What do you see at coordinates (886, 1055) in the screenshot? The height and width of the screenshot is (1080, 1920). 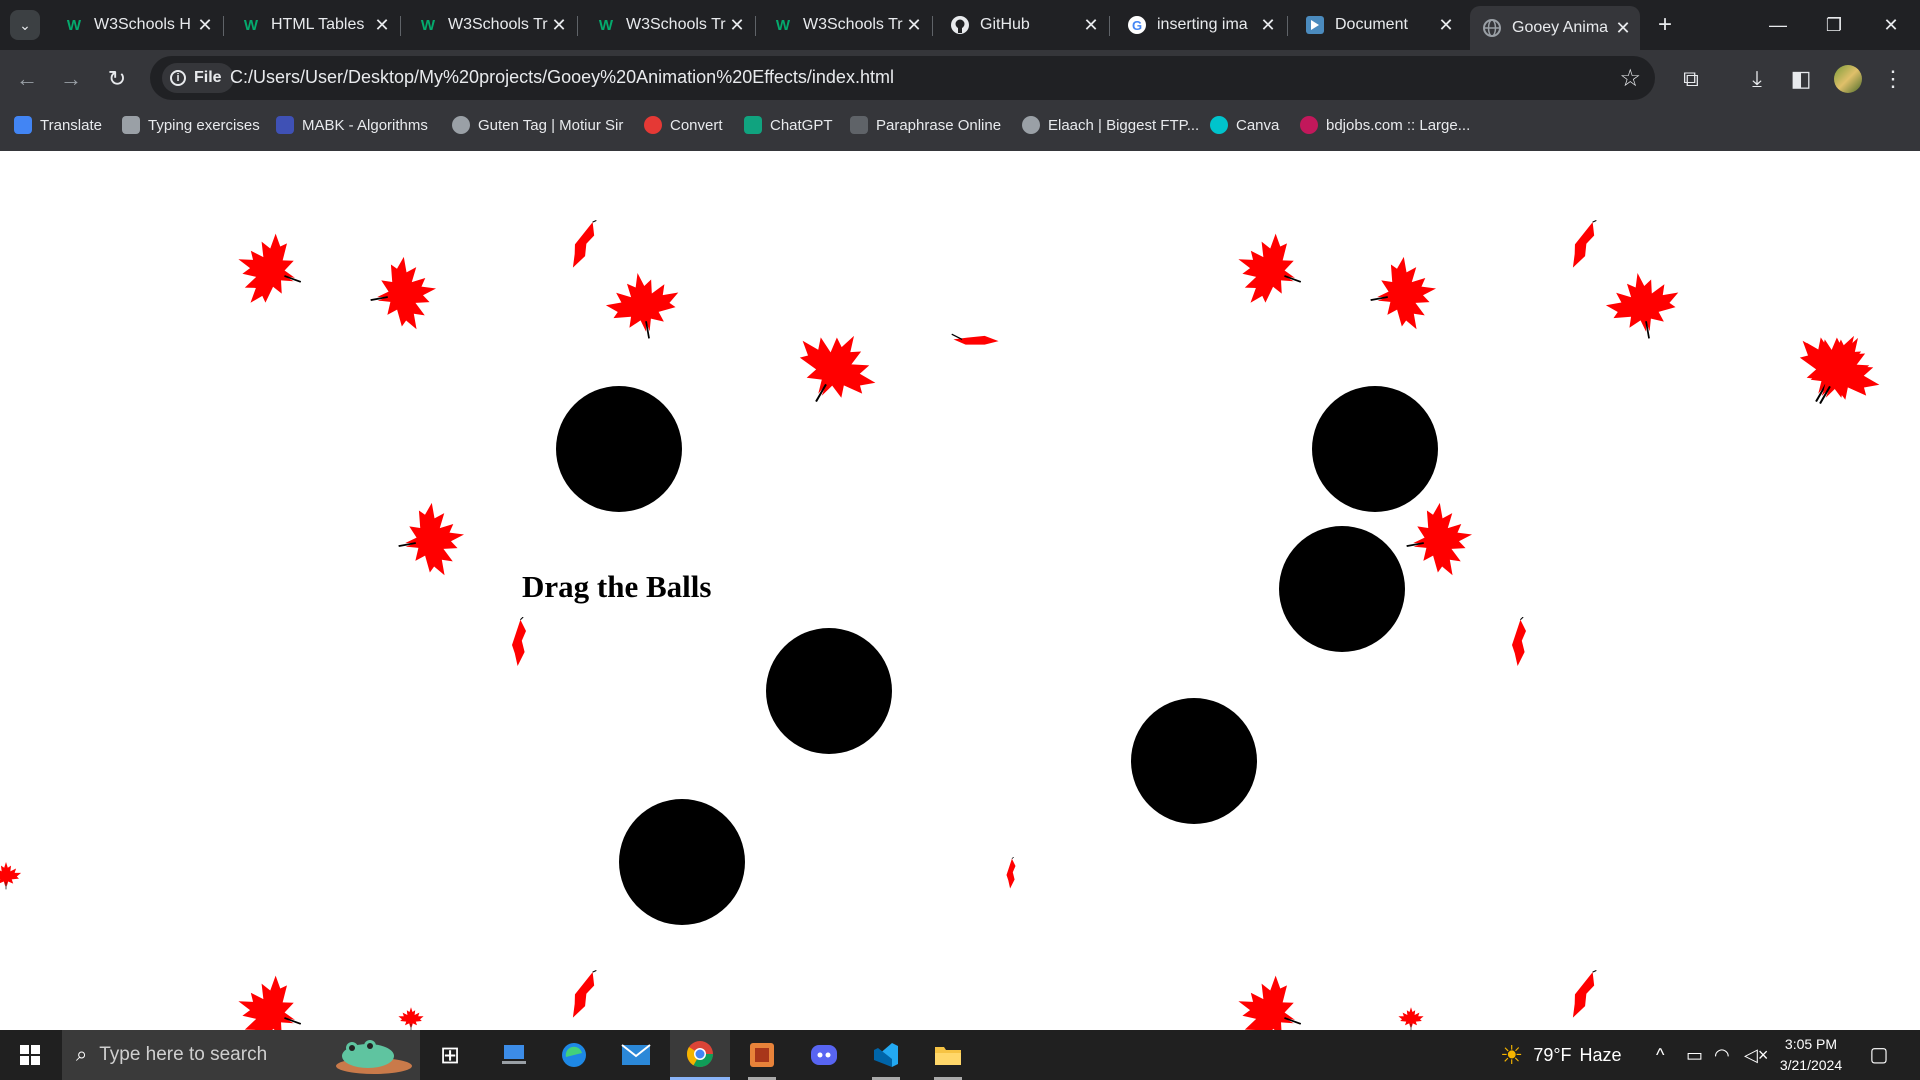 I see `vscode-icon` at bounding box center [886, 1055].